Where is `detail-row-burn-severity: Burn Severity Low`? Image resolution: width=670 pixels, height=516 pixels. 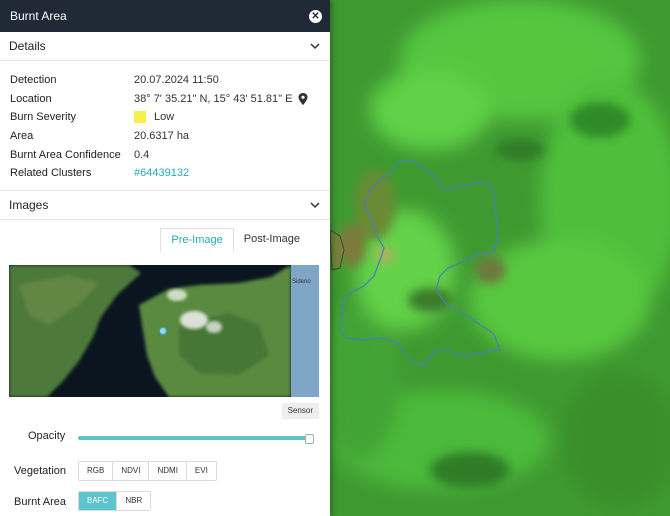 detail-row-burn-severity: Burn Severity Low is located at coordinates (165, 117).